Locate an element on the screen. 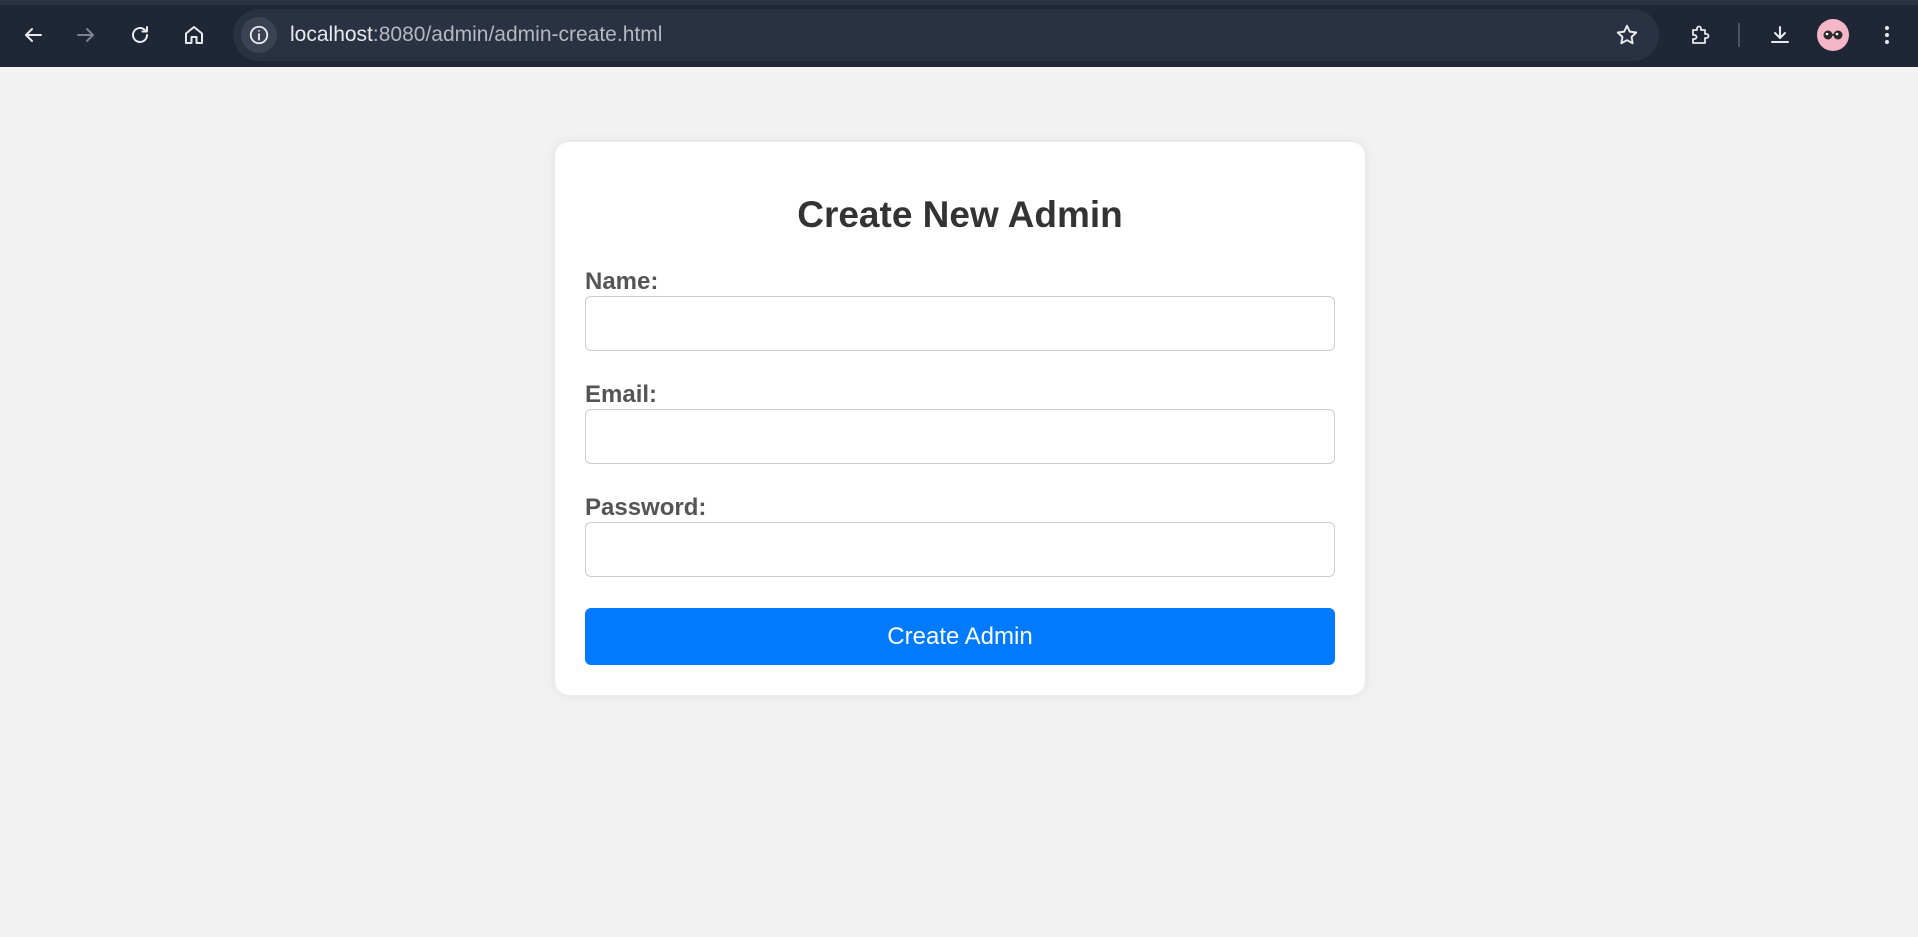 The width and height of the screenshot is (1918, 937). name-label: Name: is located at coordinates (622, 281).